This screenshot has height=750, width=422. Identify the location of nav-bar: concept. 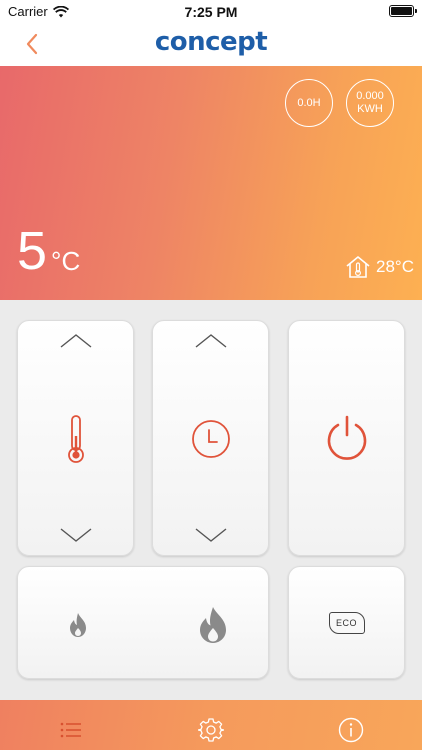
(211, 44).